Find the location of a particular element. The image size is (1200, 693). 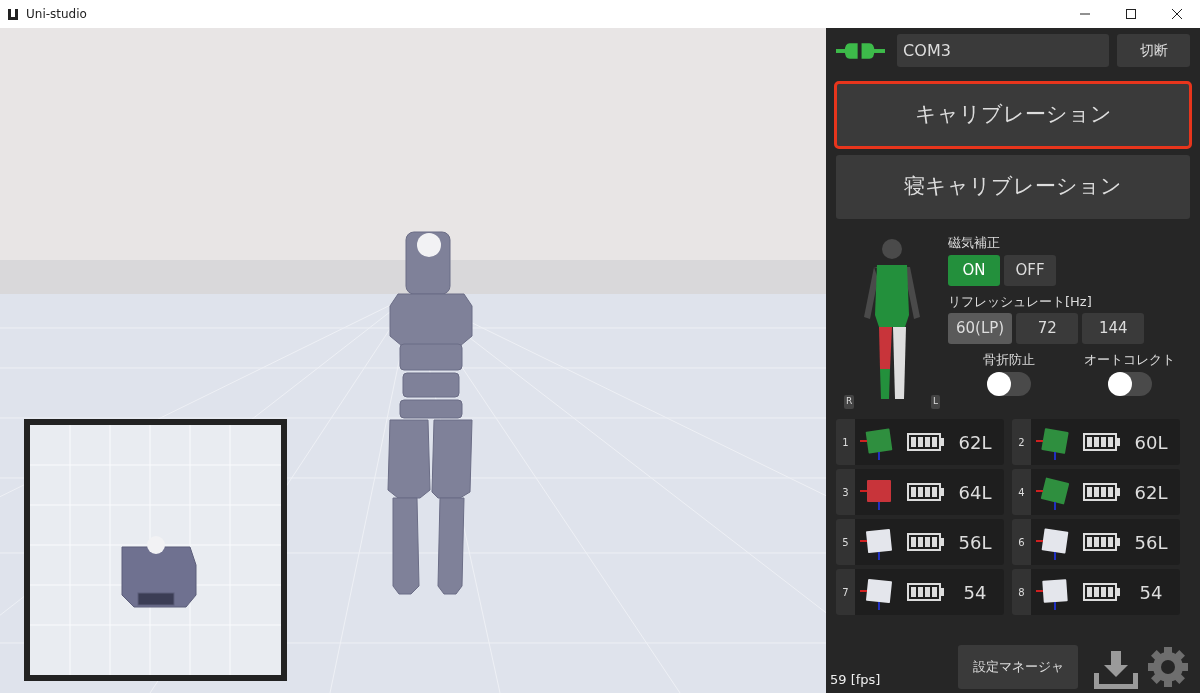

side-label: R is located at coordinates (849, 402).